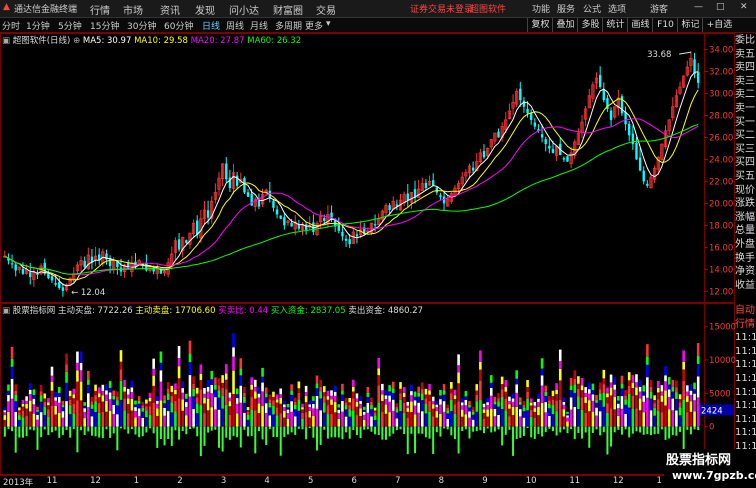 The height and width of the screenshot is (488, 756). Describe the element at coordinates (314, 25) in the screenshot. I see `period-tab-more: 更多` at that location.